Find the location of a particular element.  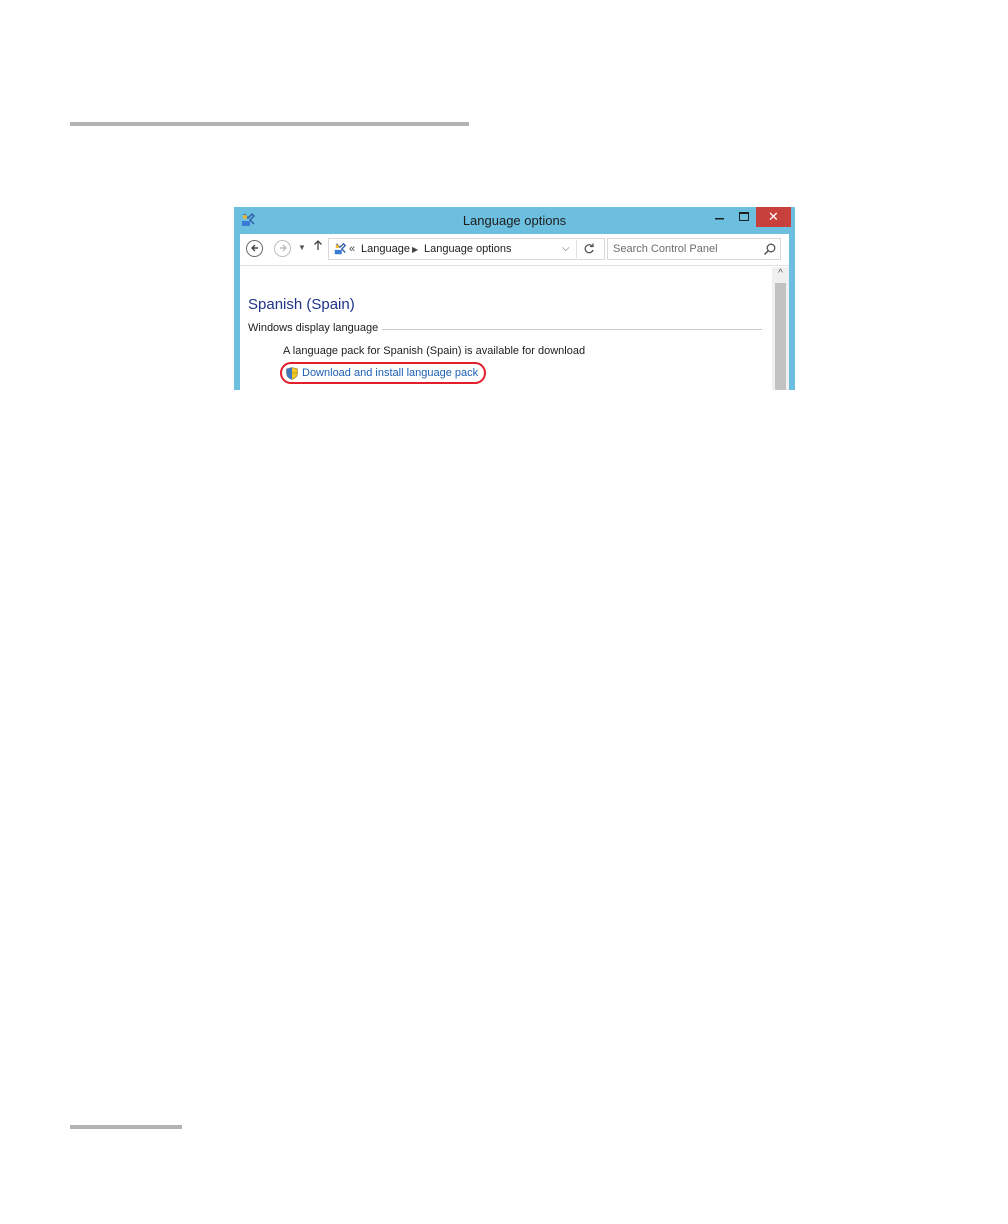

download-language-pack-link: Download and install language pack is located at coordinates (383, 373).